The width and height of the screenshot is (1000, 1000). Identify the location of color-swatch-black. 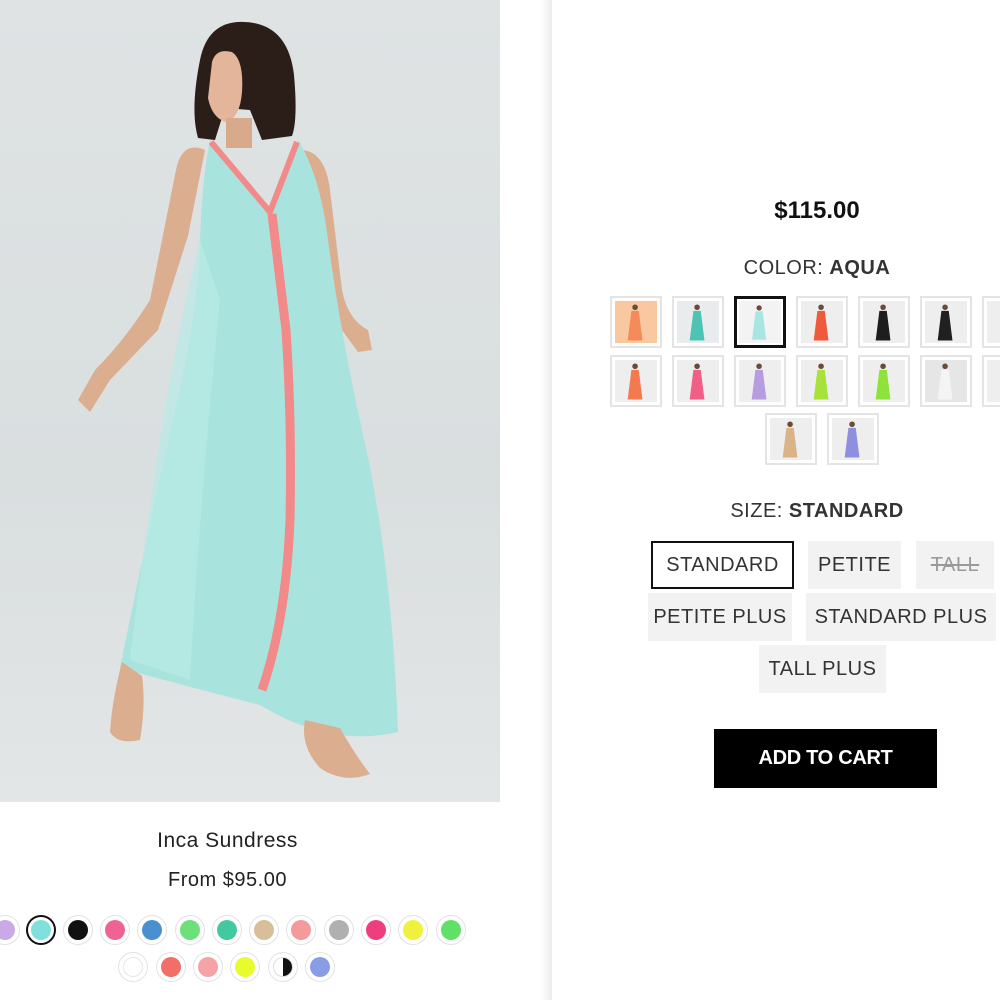
(946, 322).